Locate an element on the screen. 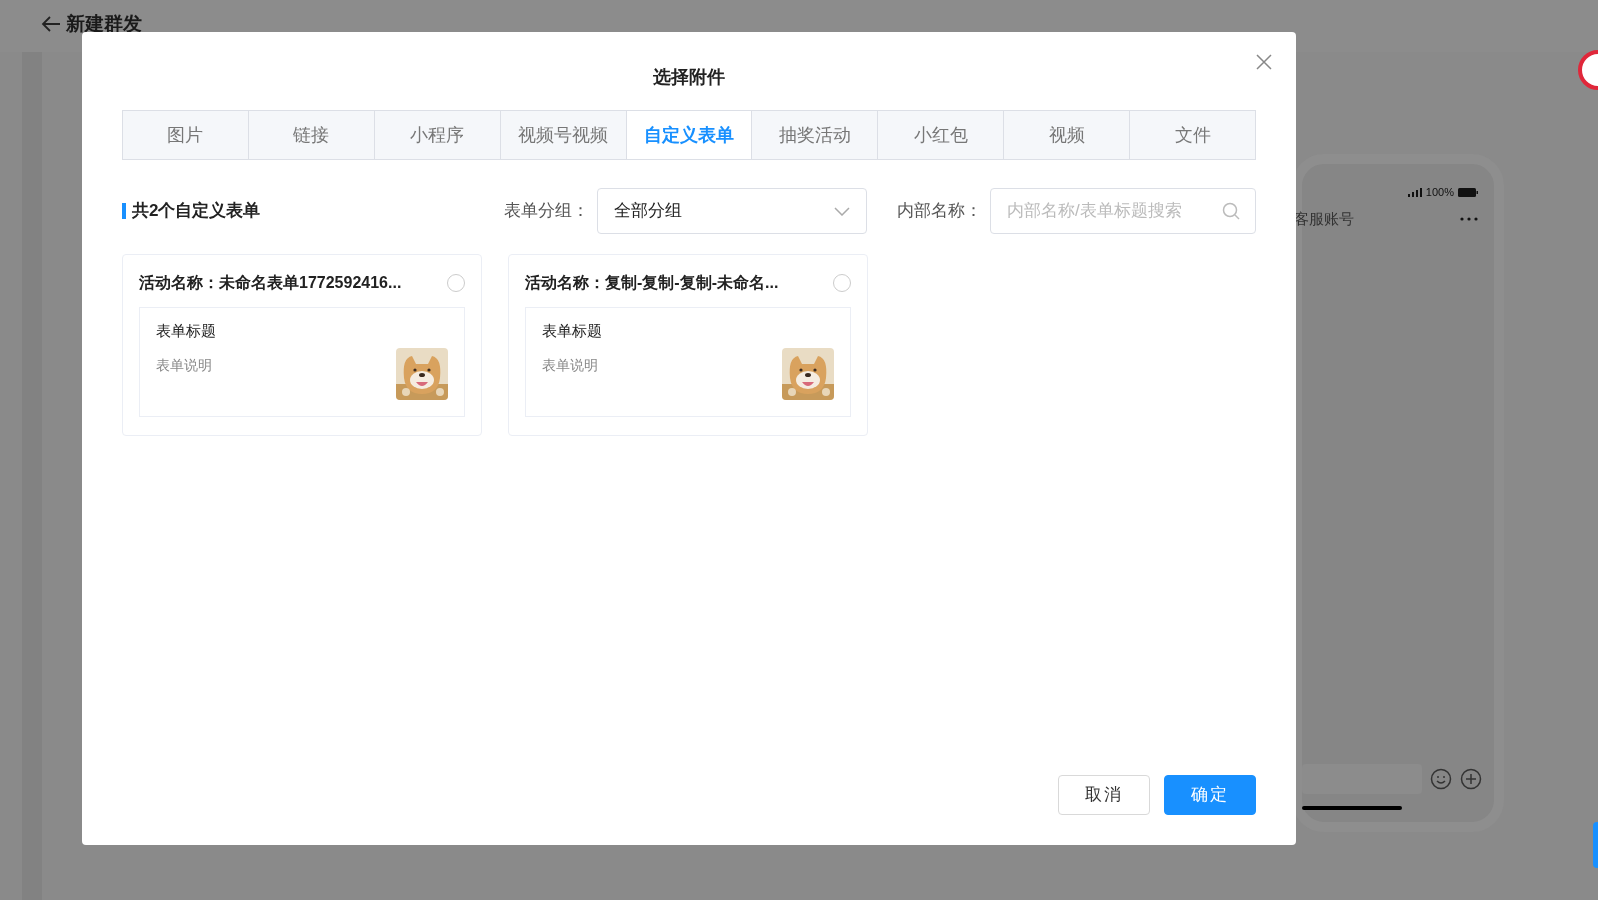 This screenshot has width=1598, height=900. search-icon is located at coordinates (1231, 211).